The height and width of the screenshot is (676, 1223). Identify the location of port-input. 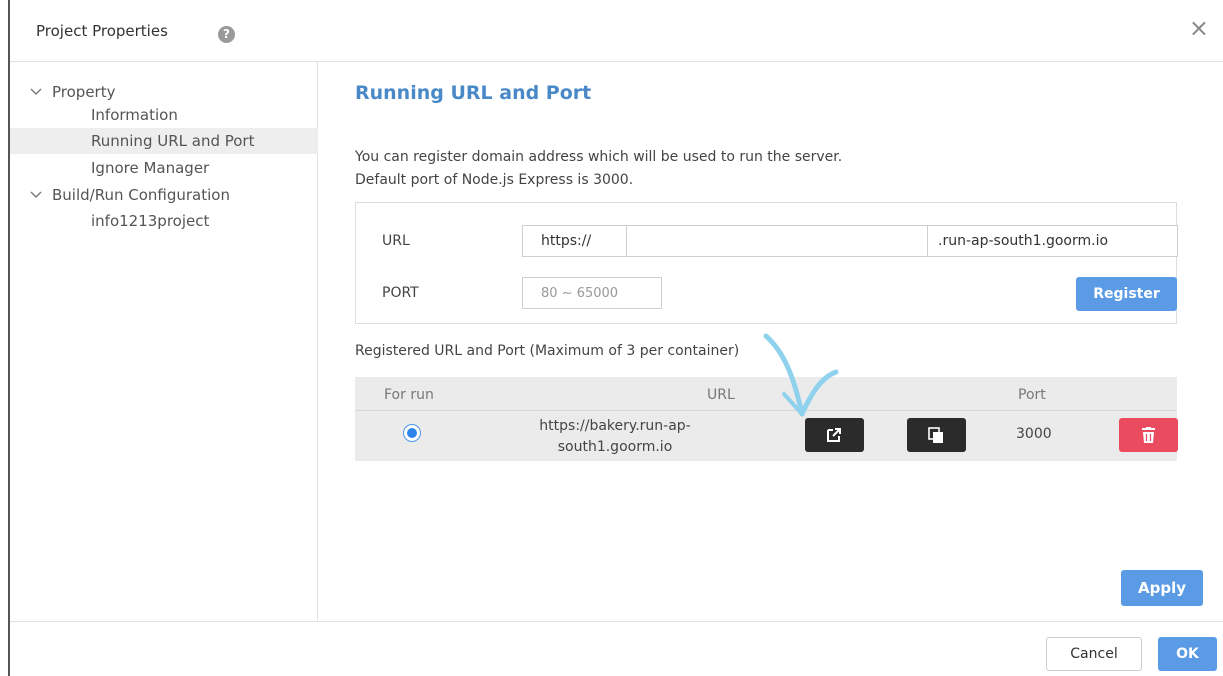
(592, 293).